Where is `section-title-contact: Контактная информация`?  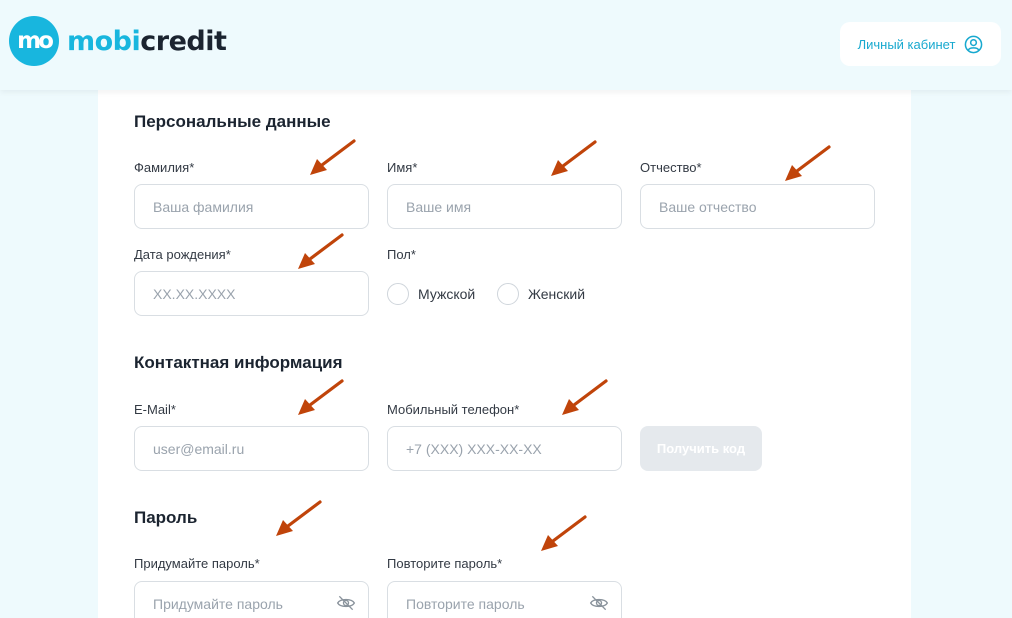
section-title-contact: Контактная информация is located at coordinates (238, 362).